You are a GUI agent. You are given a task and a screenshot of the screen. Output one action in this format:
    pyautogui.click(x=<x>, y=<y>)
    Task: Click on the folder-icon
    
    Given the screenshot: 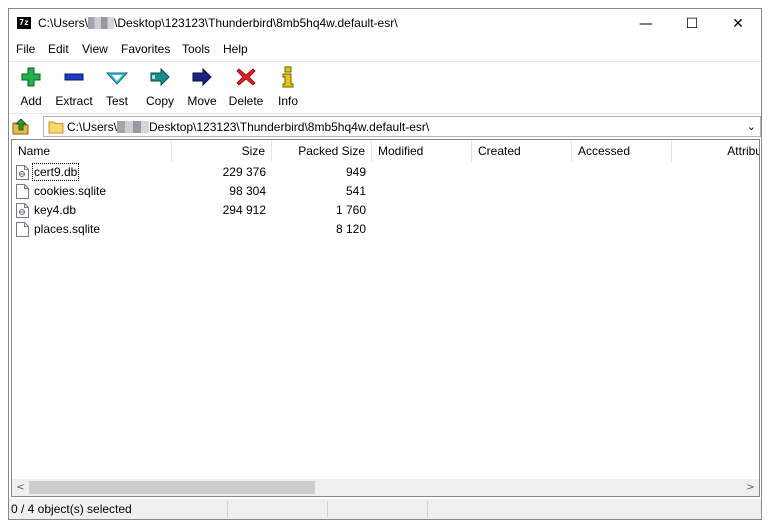 What is the action you would take?
    pyautogui.click(x=56, y=127)
    